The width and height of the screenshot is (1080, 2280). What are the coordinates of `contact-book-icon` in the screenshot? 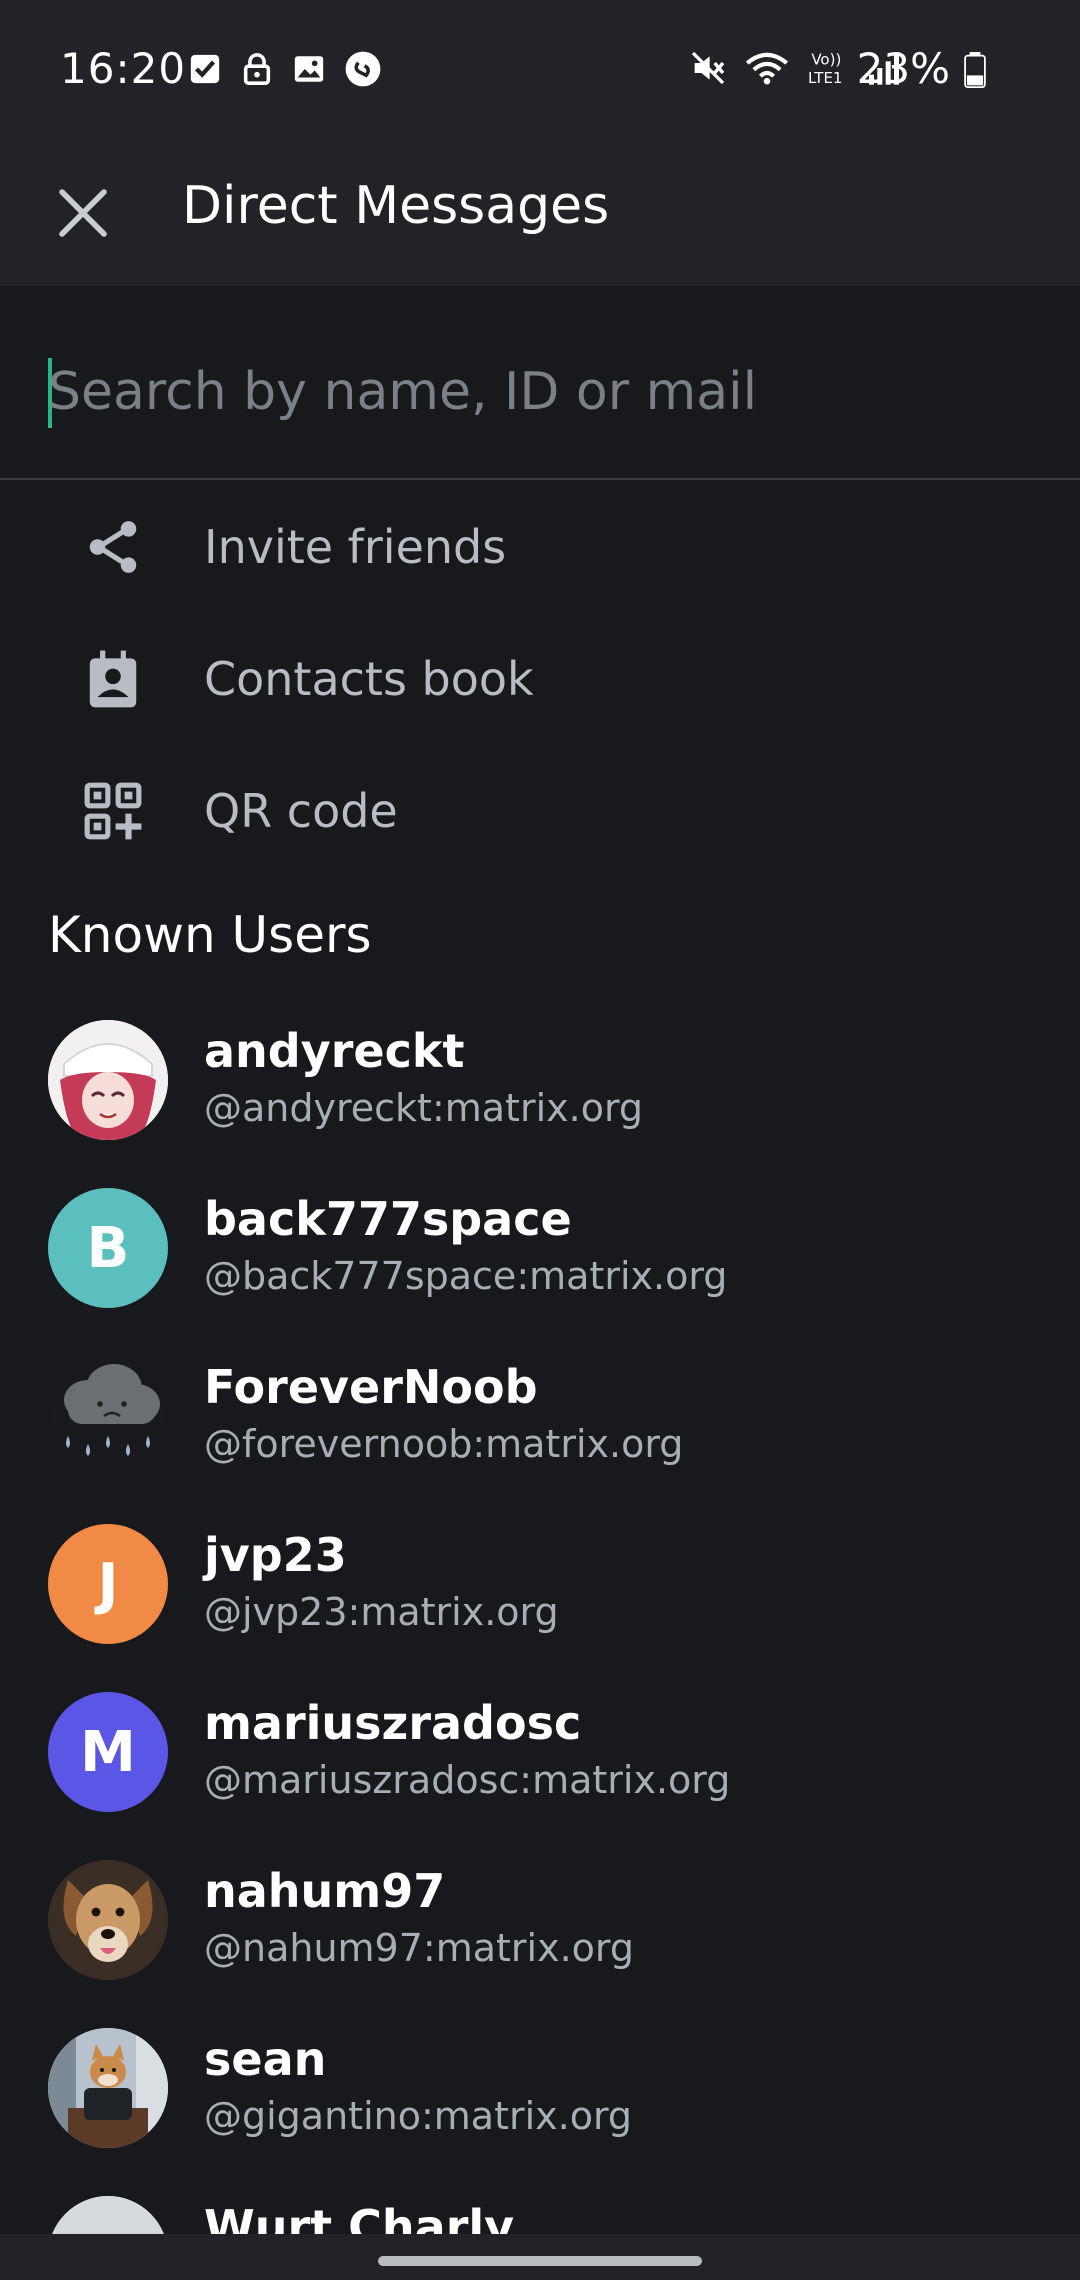 It's located at (113, 679).